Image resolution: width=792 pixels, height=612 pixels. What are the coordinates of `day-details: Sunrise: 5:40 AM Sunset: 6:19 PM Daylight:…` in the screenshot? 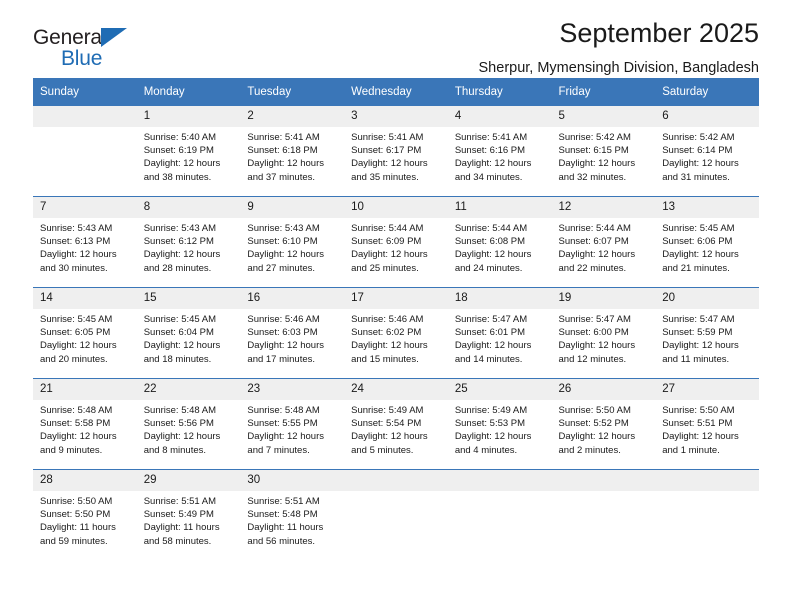 It's located at (189, 155).